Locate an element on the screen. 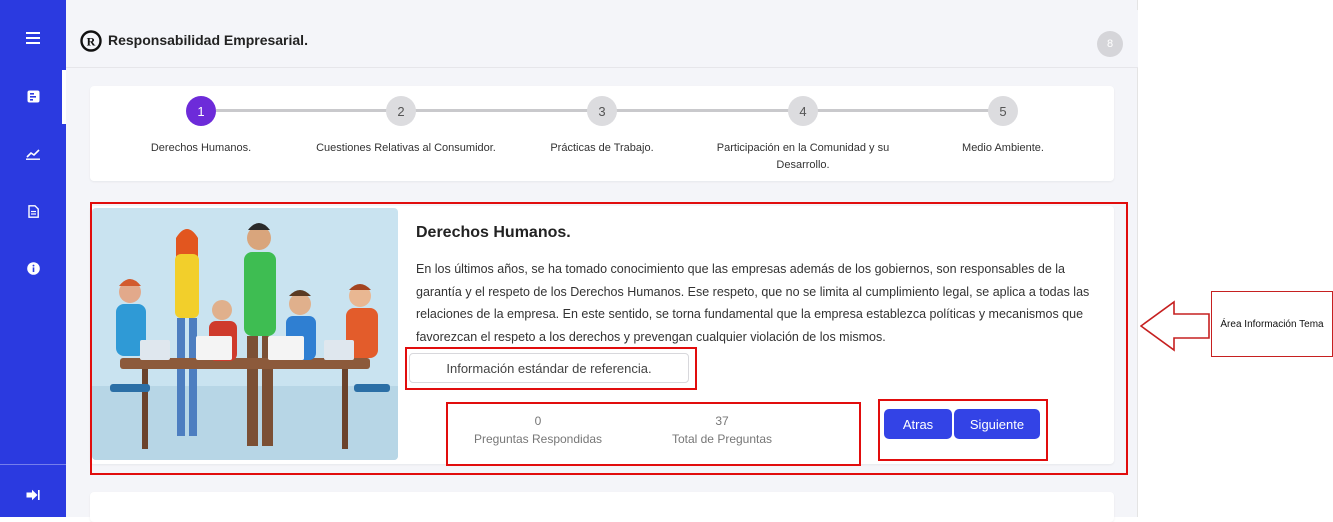 The image size is (1333, 522). step-1-label: Derechos Humanos. is located at coordinates (201, 148).